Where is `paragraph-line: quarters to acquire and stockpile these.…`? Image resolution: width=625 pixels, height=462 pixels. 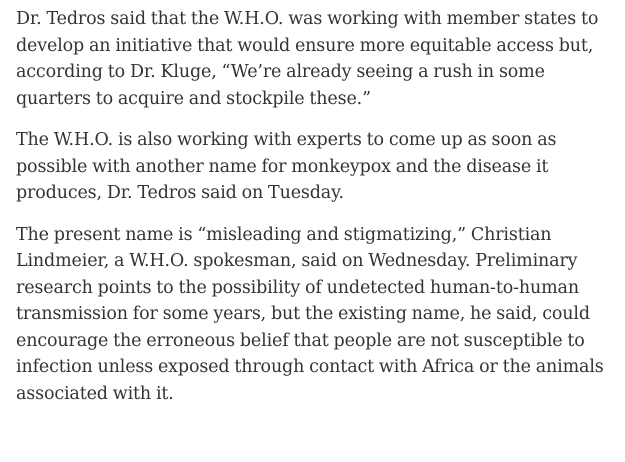 paragraph-line: quarters to acquire and stockpile these.… is located at coordinates (193, 98).